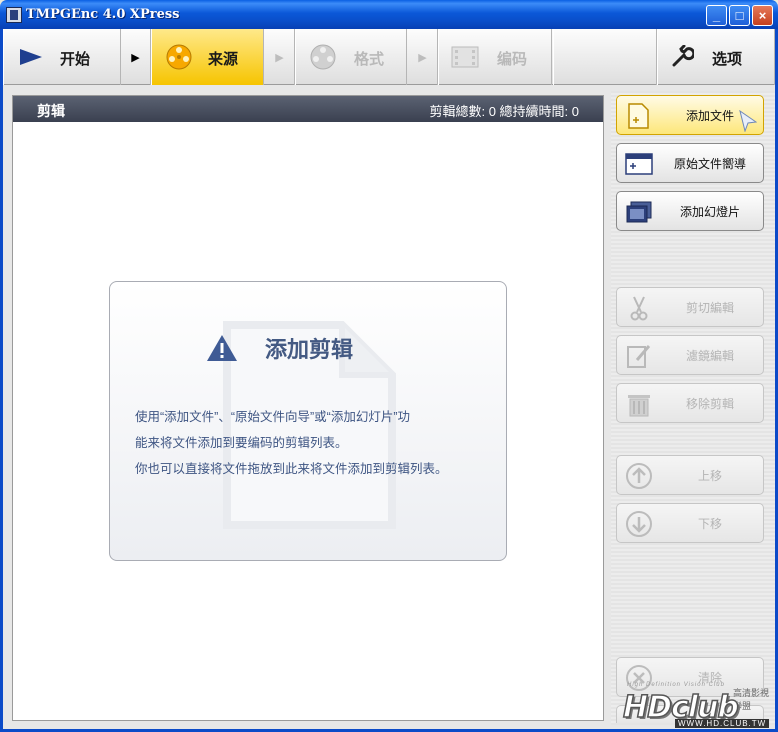  What do you see at coordinates (762, 15) in the screenshot?
I see `close-button: ×` at bounding box center [762, 15].